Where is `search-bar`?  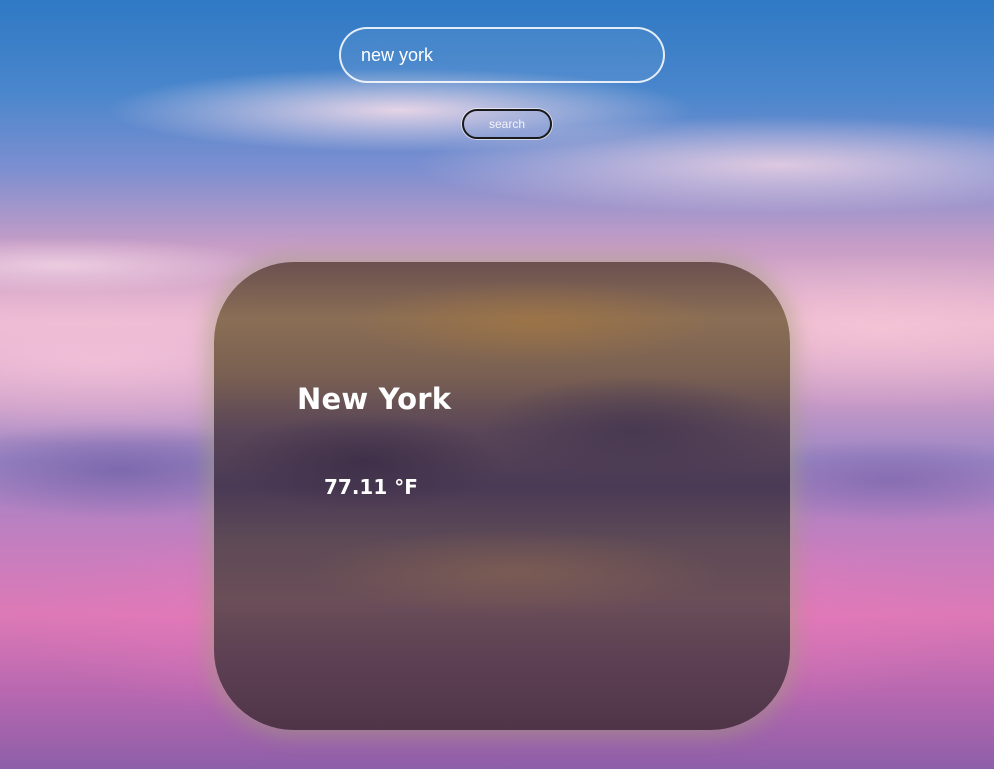 search-bar is located at coordinates (502, 55).